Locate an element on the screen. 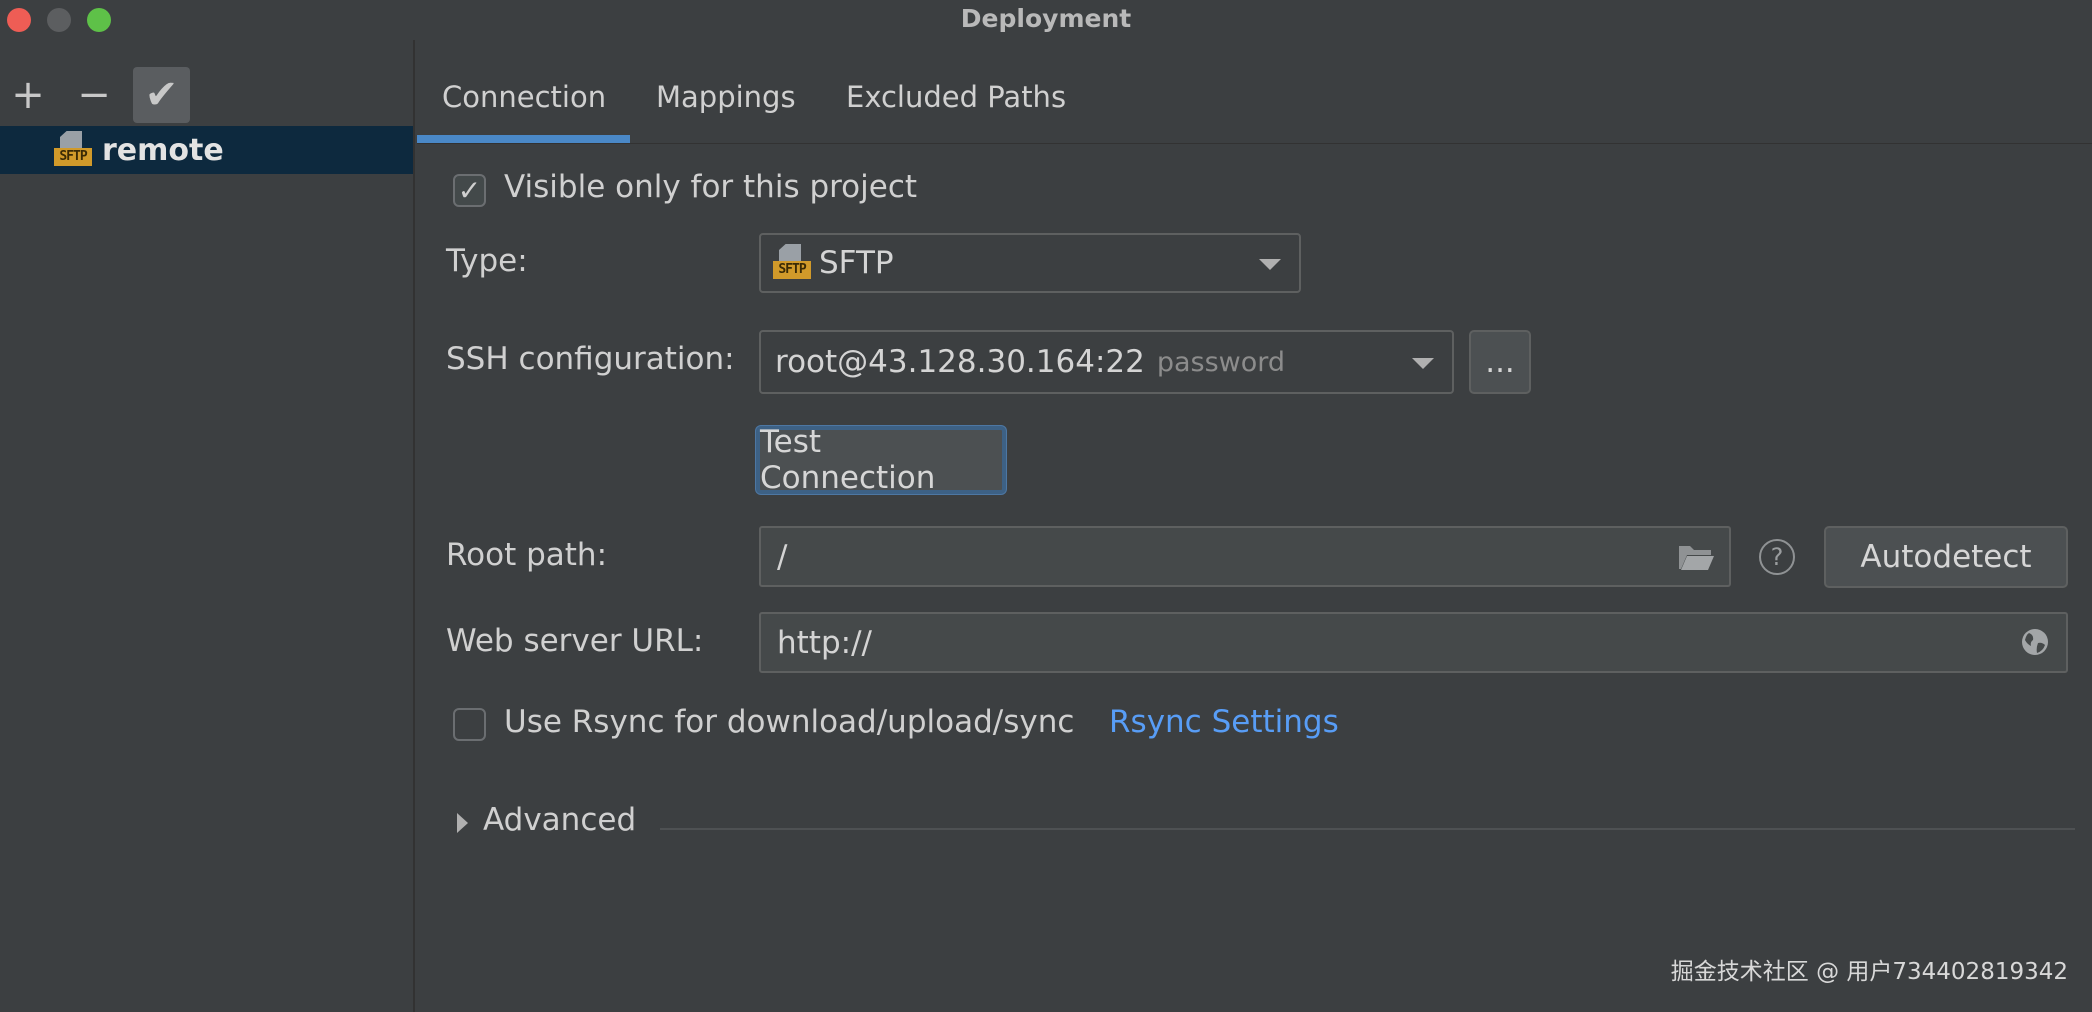 The width and height of the screenshot is (2092, 1012). title-bar: Deployment is located at coordinates (1046, 20).